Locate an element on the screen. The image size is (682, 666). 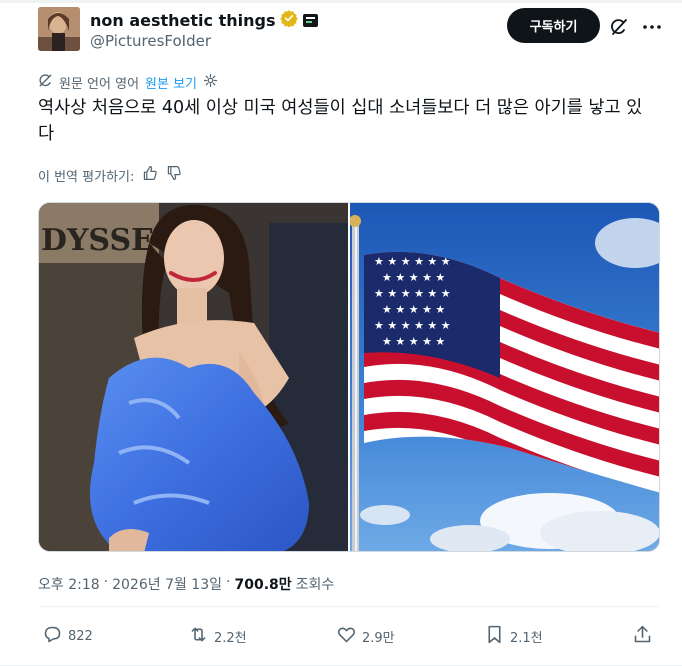
share-button is located at coordinates (642, 636).